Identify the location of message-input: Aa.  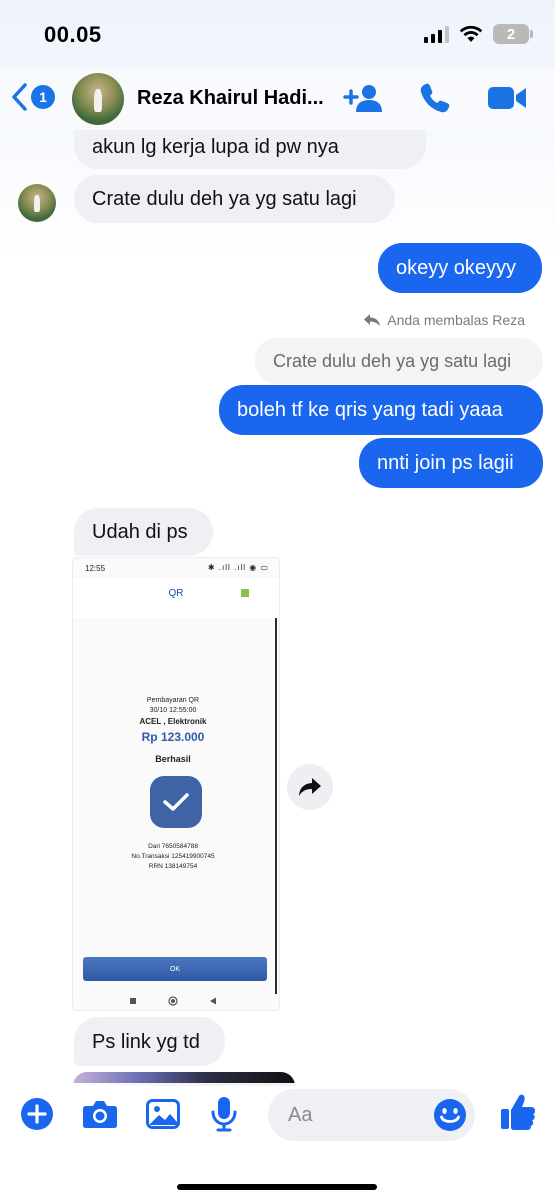
(371, 1115).